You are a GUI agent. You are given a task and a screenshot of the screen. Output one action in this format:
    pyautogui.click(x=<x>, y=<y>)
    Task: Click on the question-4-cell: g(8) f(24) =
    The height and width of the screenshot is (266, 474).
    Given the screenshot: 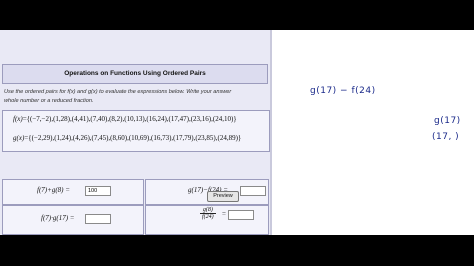 What is the action you would take?
    pyautogui.click(x=207, y=220)
    